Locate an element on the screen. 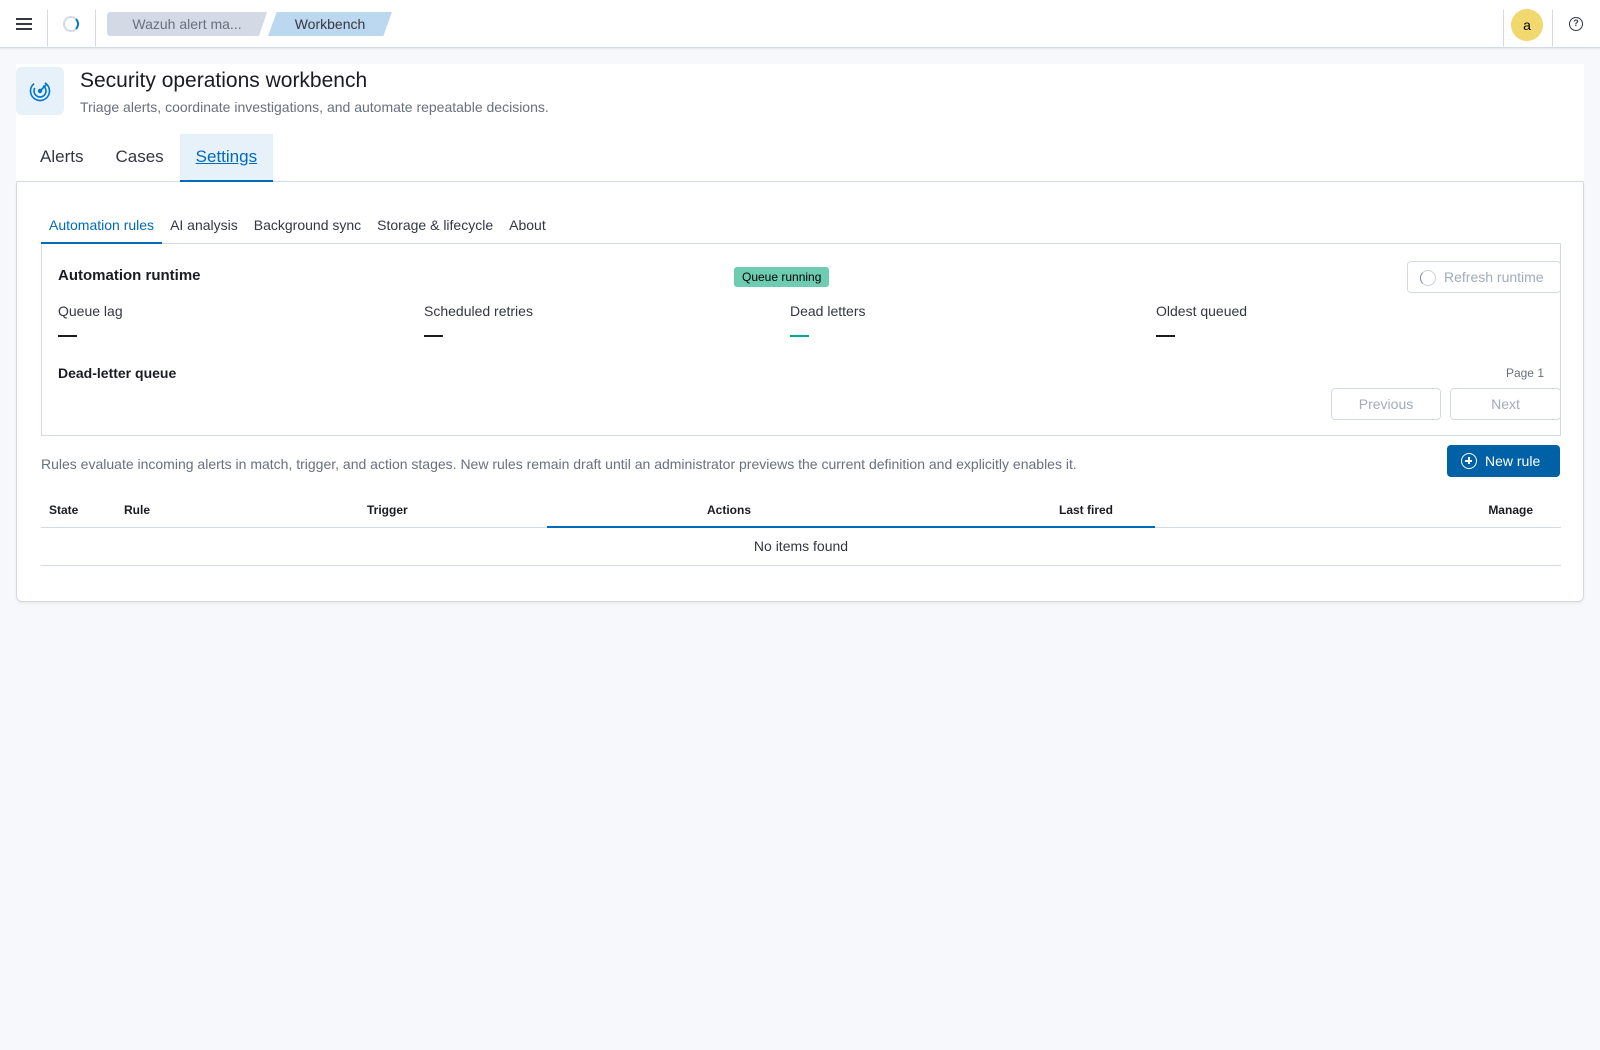 This screenshot has height=1050, width=1600. stat-label: Scheduled retries is located at coordinates (478, 311).